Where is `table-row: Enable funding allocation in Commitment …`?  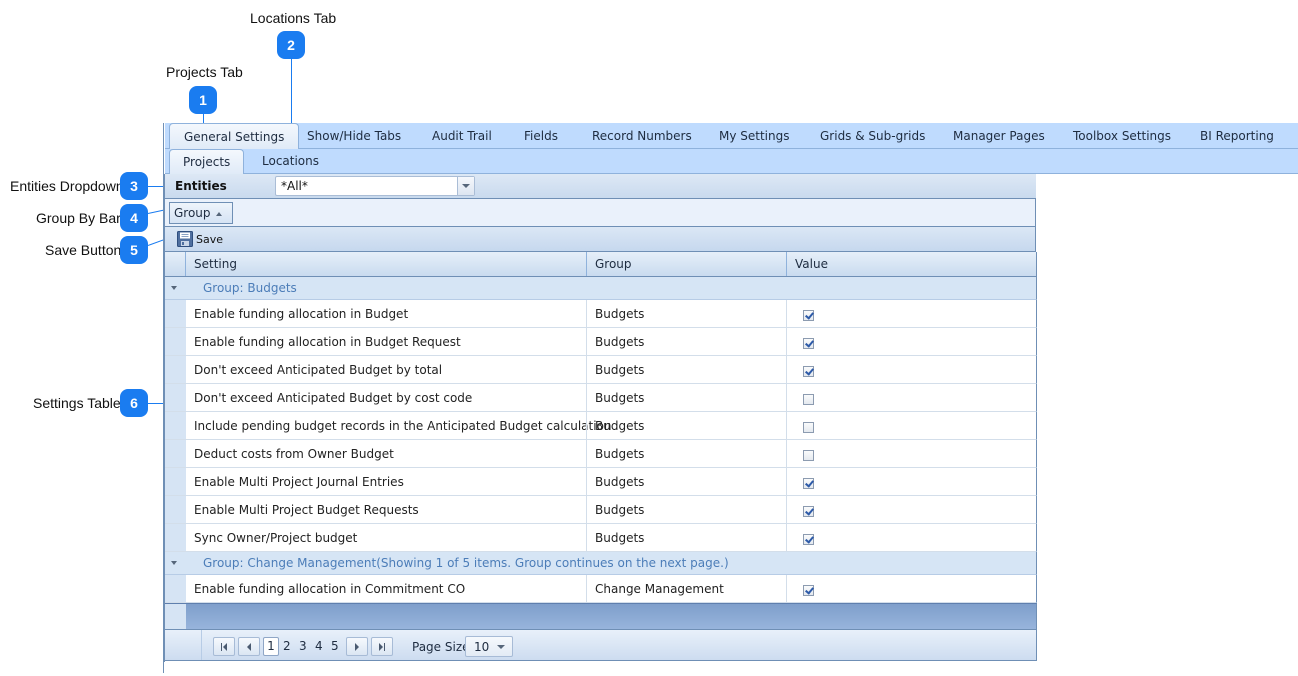 table-row: Enable funding allocation in Commitment … is located at coordinates (601, 589).